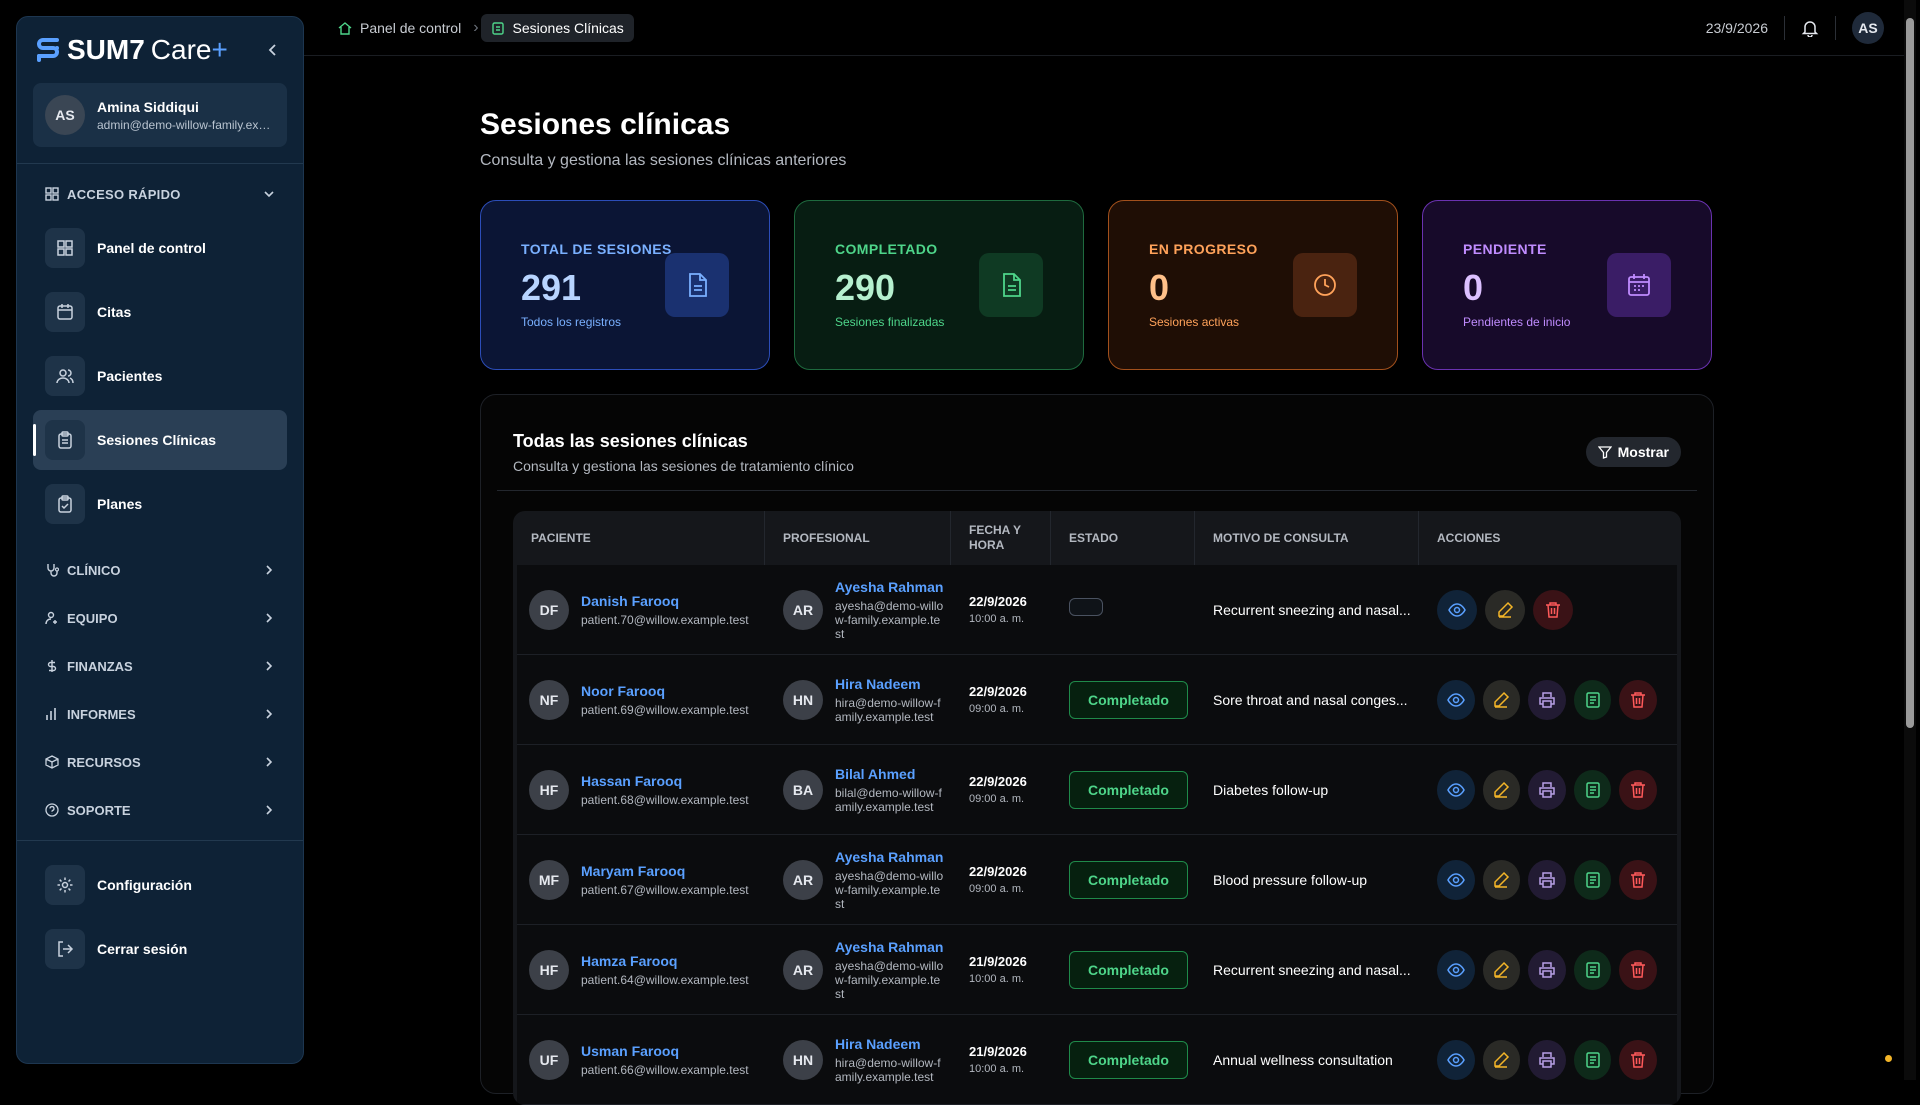 The width and height of the screenshot is (1920, 1105). I want to click on sidebar-group-support: SOPORTE, so click(160, 810).